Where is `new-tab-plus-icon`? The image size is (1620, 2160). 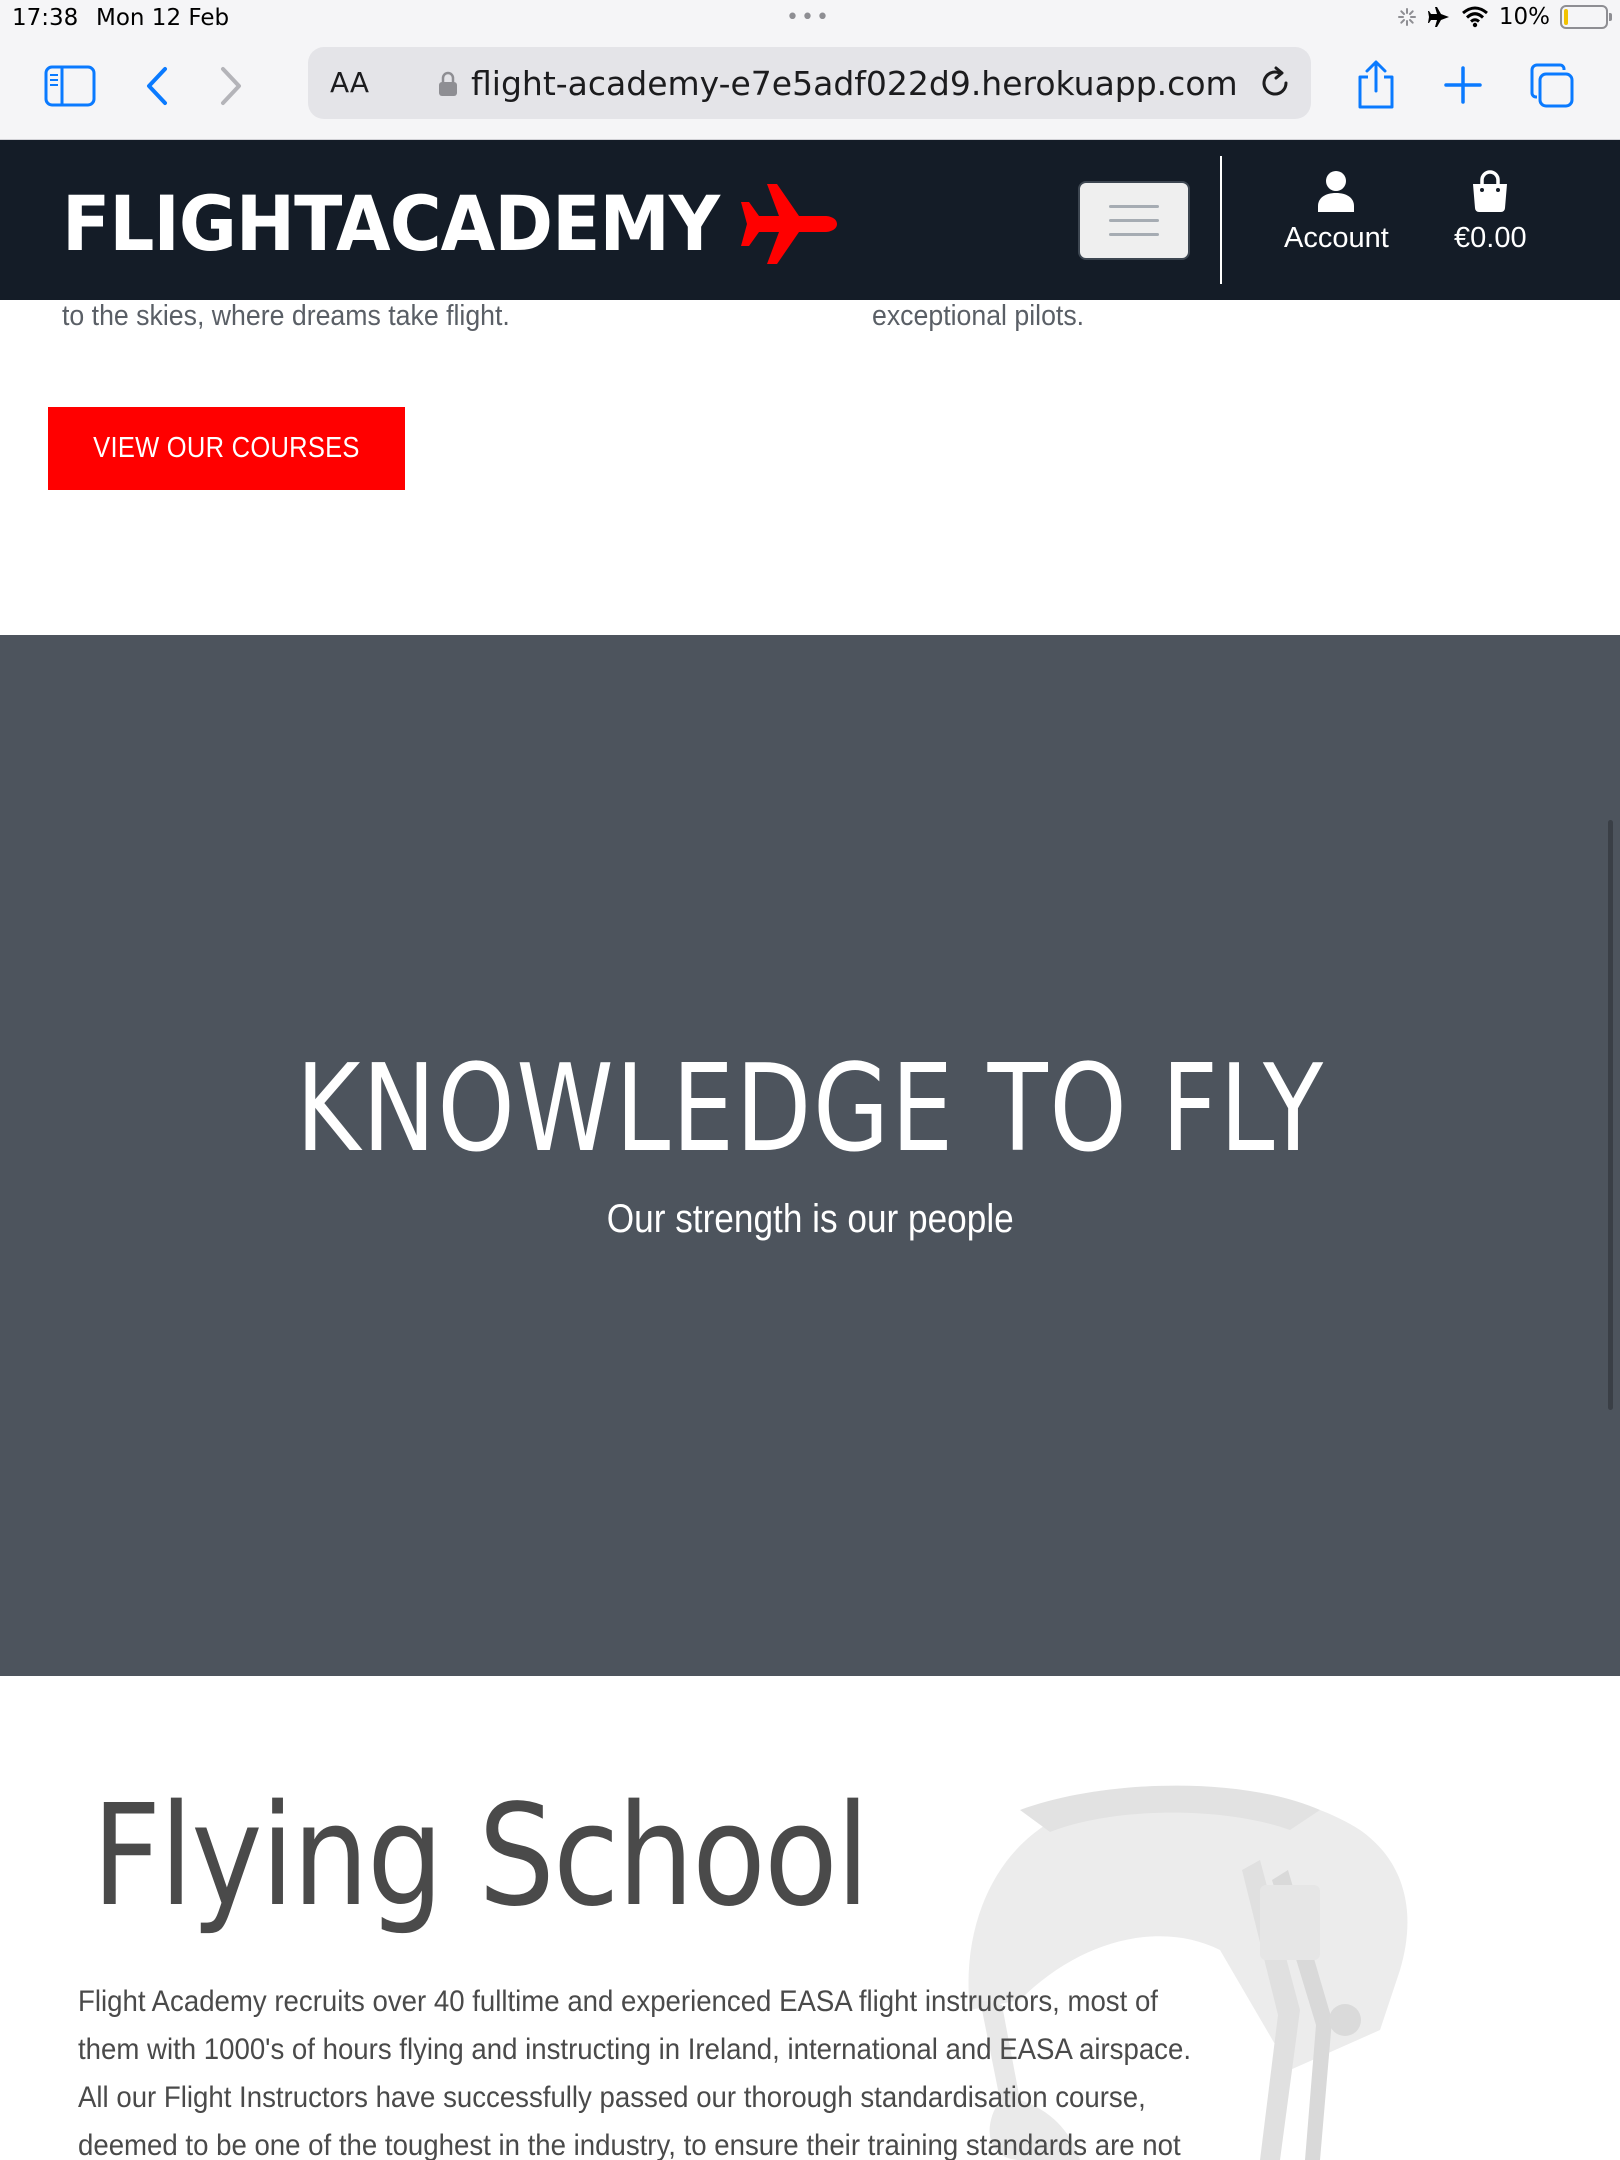 new-tab-plus-icon is located at coordinates (1463, 85).